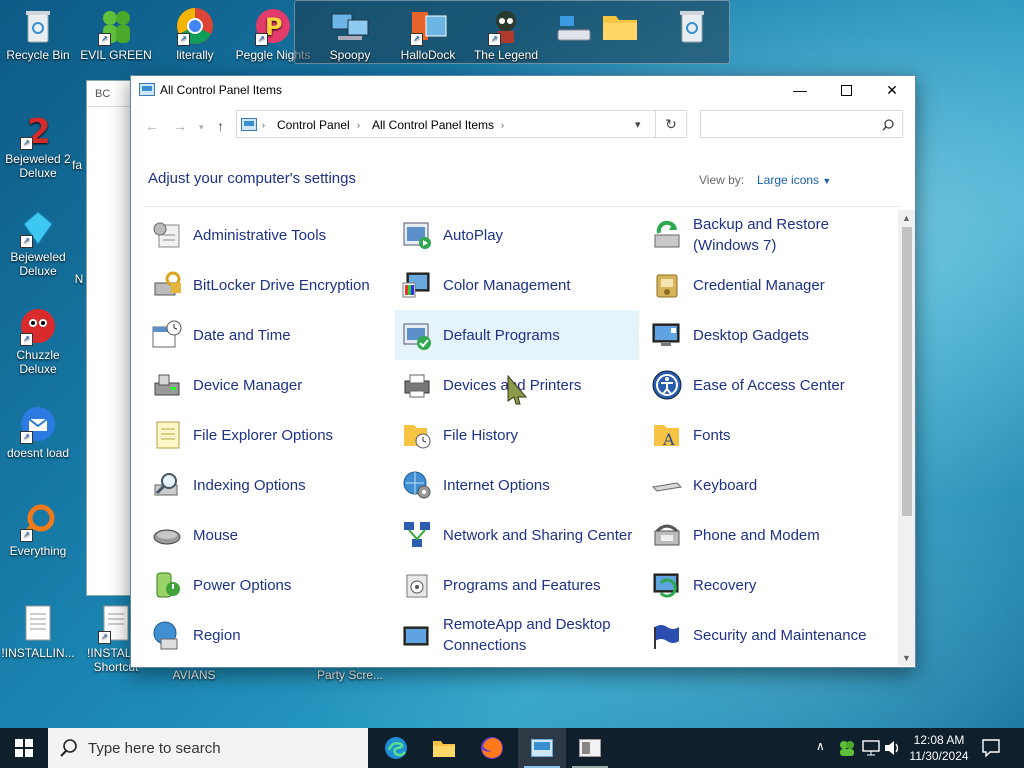 The height and width of the screenshot is (768, 1024). Describe the element at coordinates (517, 335) in the screenshot. I see `item-default-programs: Default Programs` at that location.